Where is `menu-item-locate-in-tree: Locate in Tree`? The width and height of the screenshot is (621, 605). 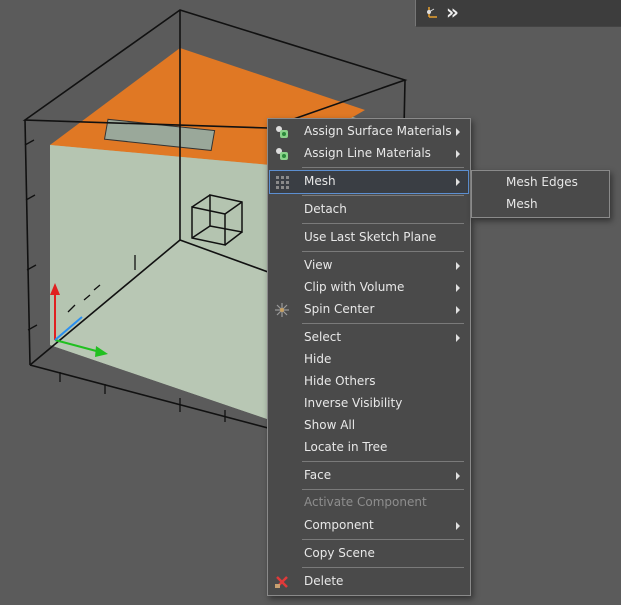 menu-item-locate-in-tree: Locate in Tree is located at coordinates (369, 448).